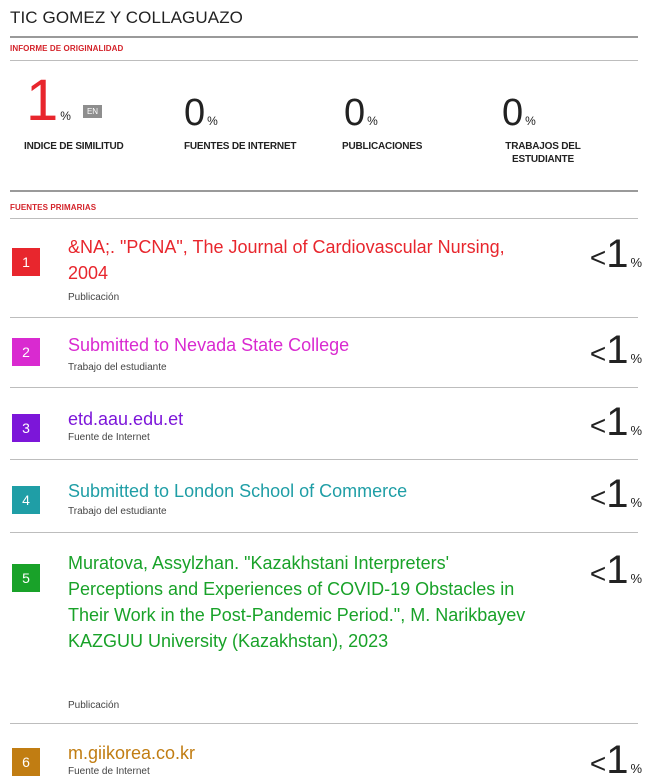 The height and width of the screenshot is (783, 648). Describe the element at coordinates (530, 121) in the screenshot. I see `student-papers-percent: %` at that location.